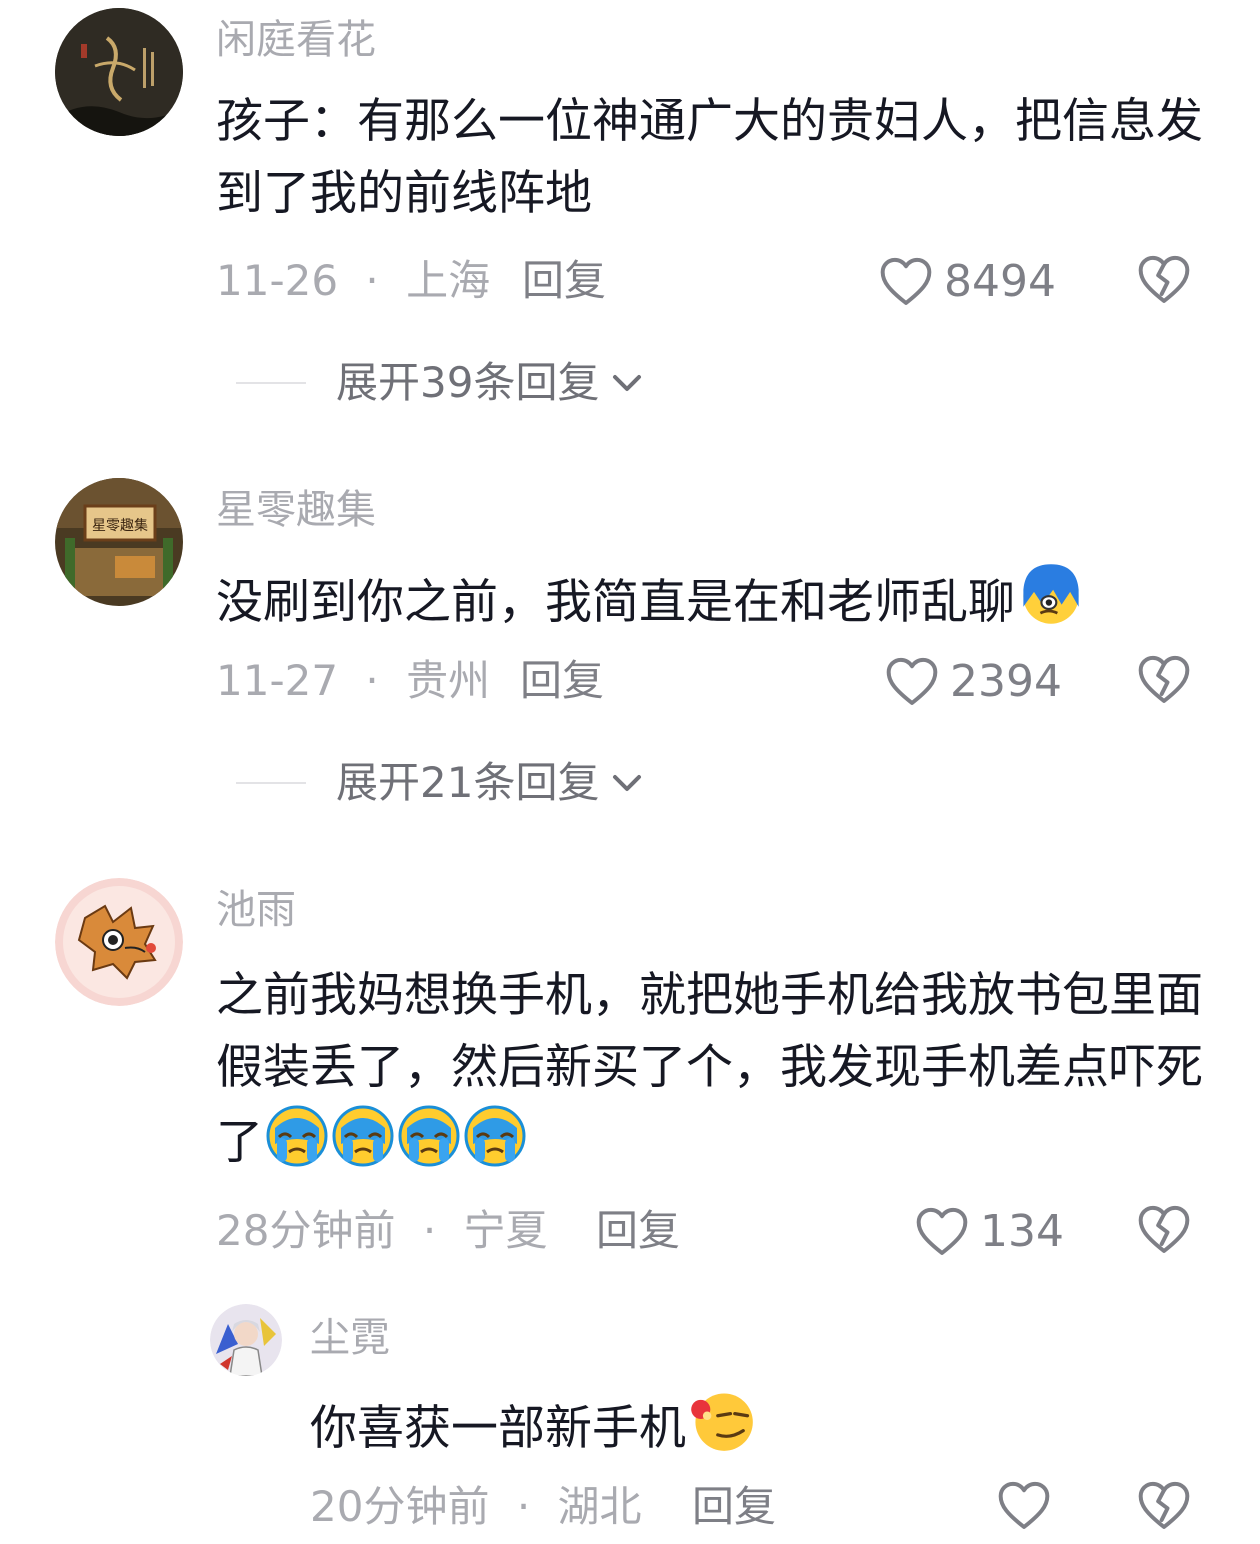 This screenshot has width=1260, height=1544. I want to click on avatar-anime-image, so click(246, 1340).